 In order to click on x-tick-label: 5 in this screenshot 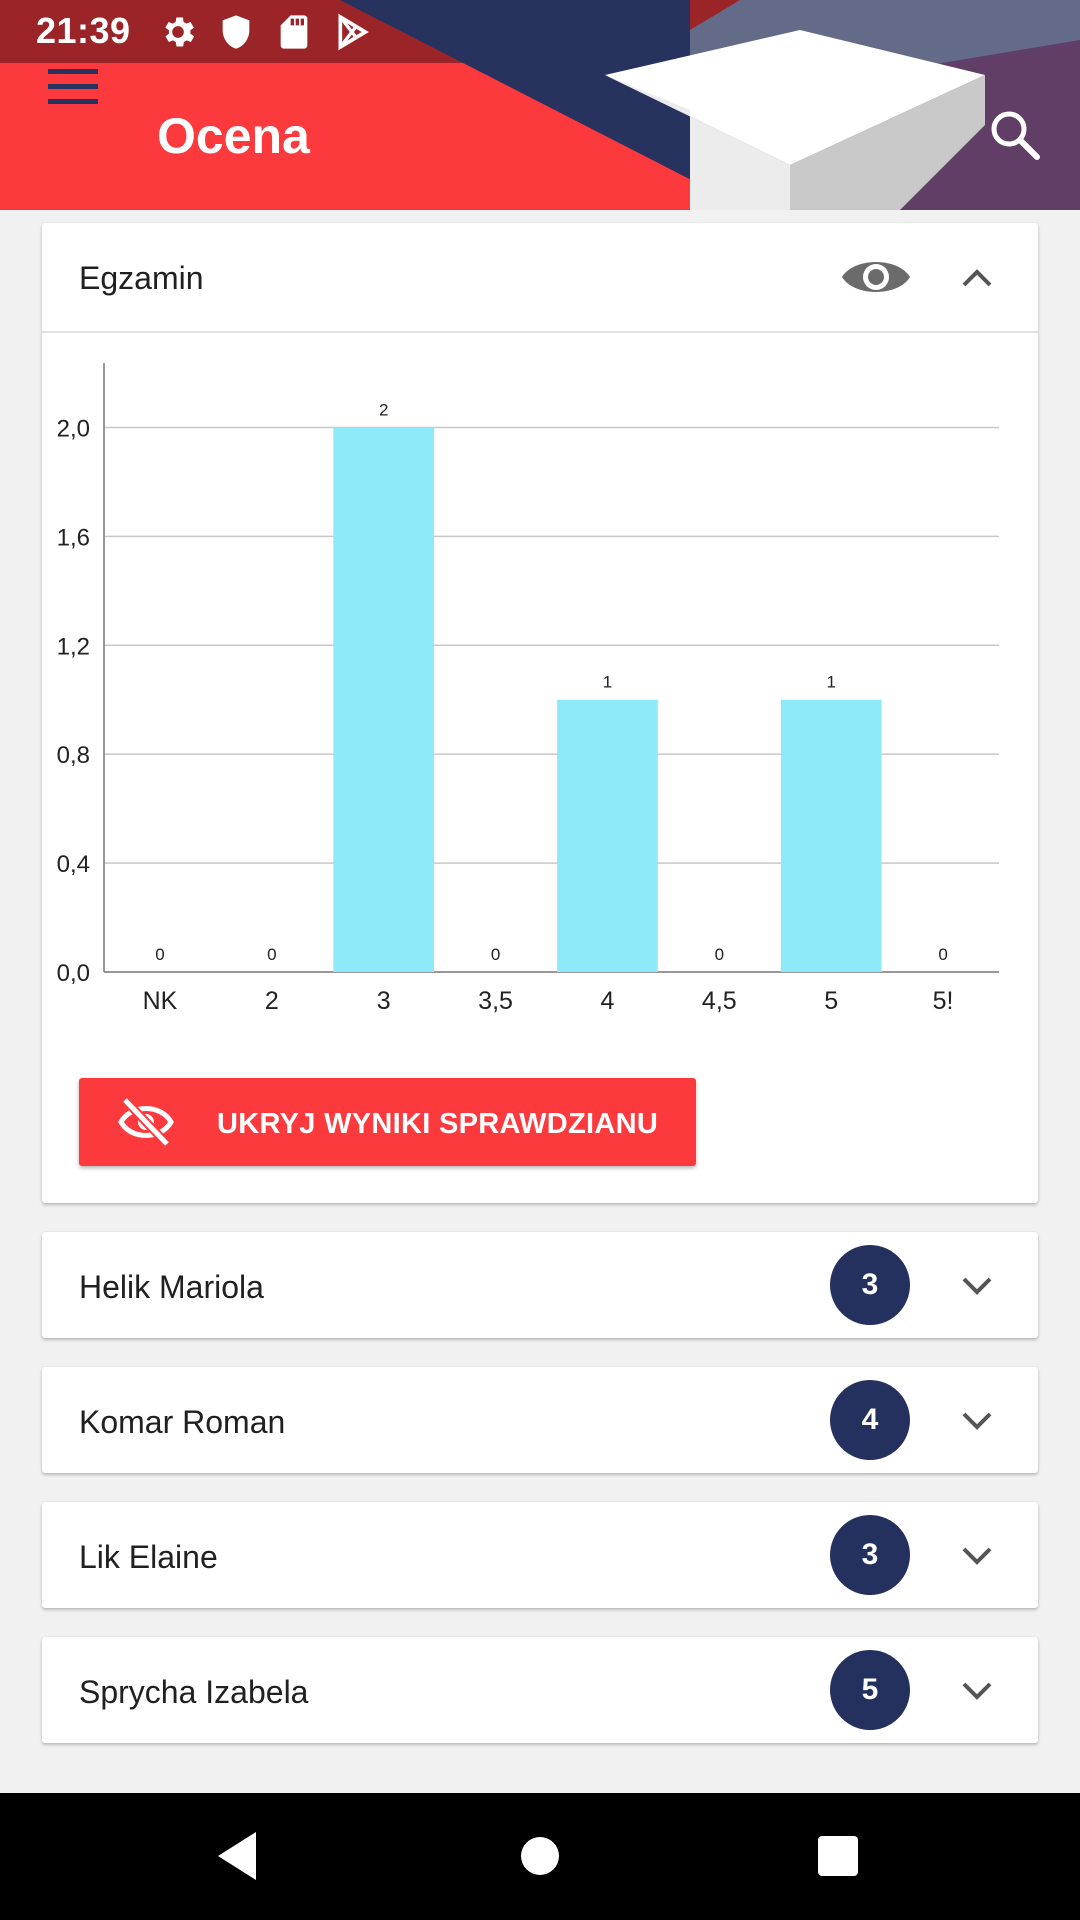, I will do `click(831, 1001)`.